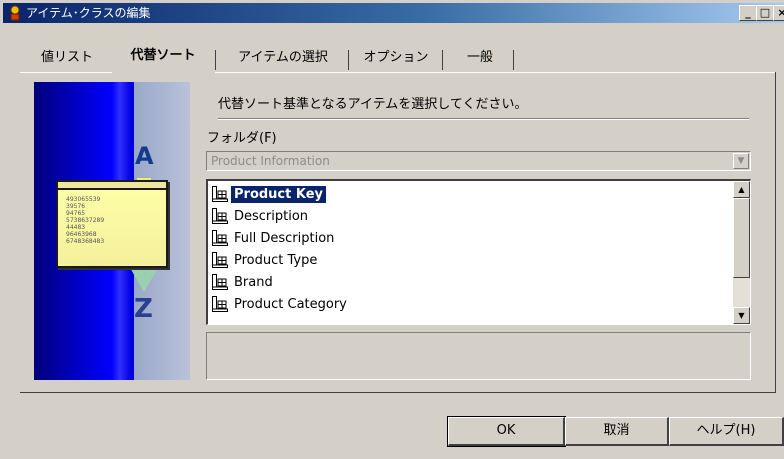 This screenshot has height=459, width=784. What do you see at coordinates (741, 315) in the screenshot?
I see `scroll-down-icon: ▼` at bounding box center [741, 315].